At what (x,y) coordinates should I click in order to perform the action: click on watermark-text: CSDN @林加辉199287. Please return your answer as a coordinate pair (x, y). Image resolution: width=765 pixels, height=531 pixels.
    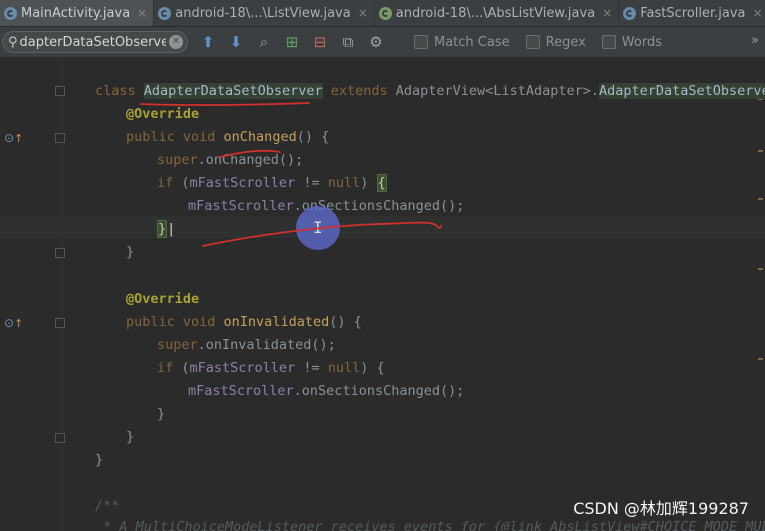
    Looking at the image, I should click on (661, 508).